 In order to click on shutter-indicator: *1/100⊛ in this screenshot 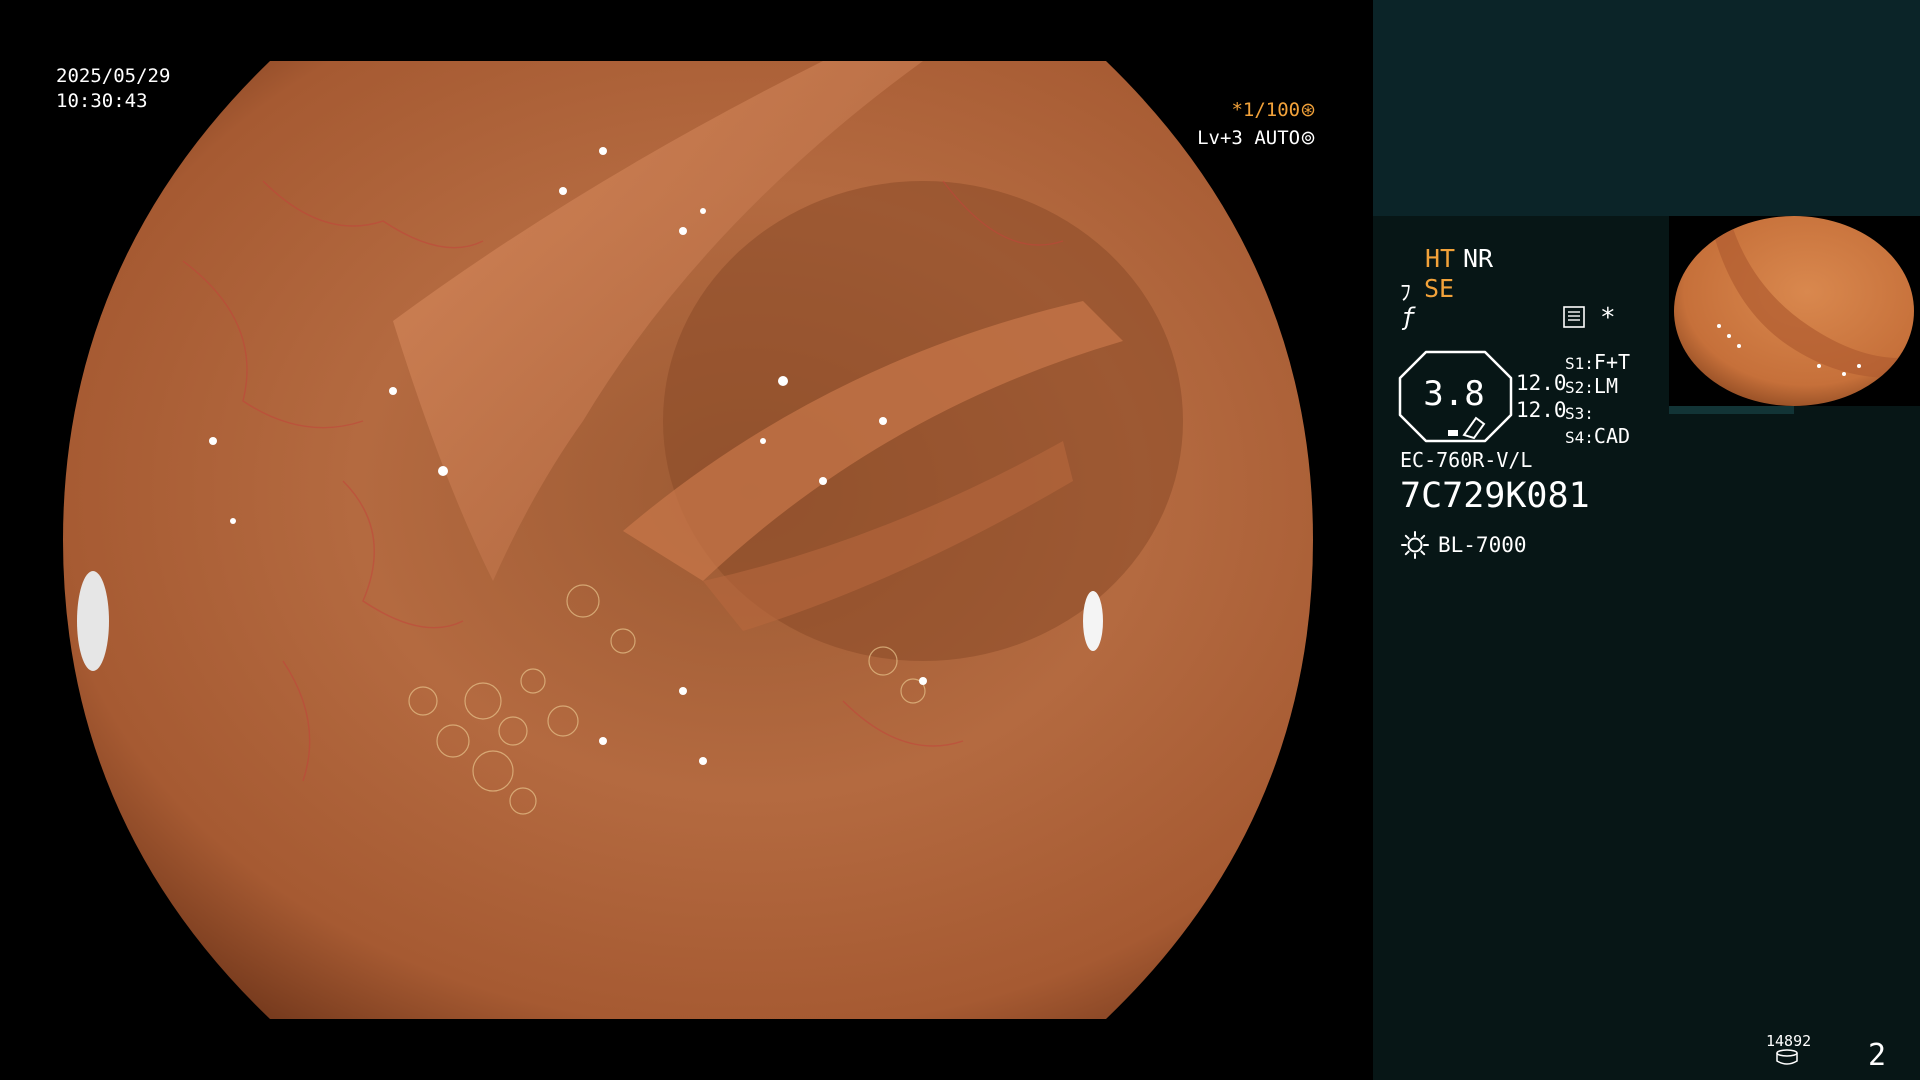, I will do `click(1273, 110)`.